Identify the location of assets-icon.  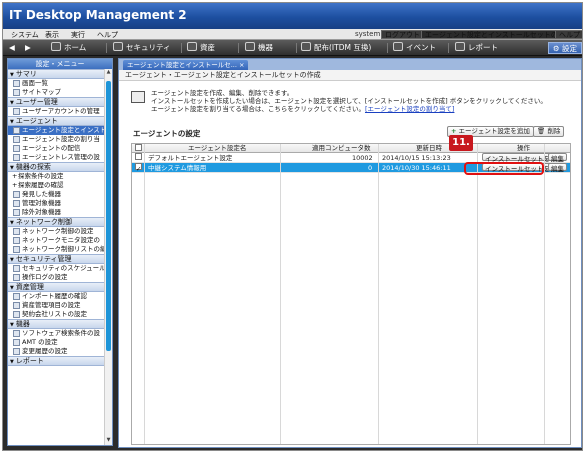
(192, 46).